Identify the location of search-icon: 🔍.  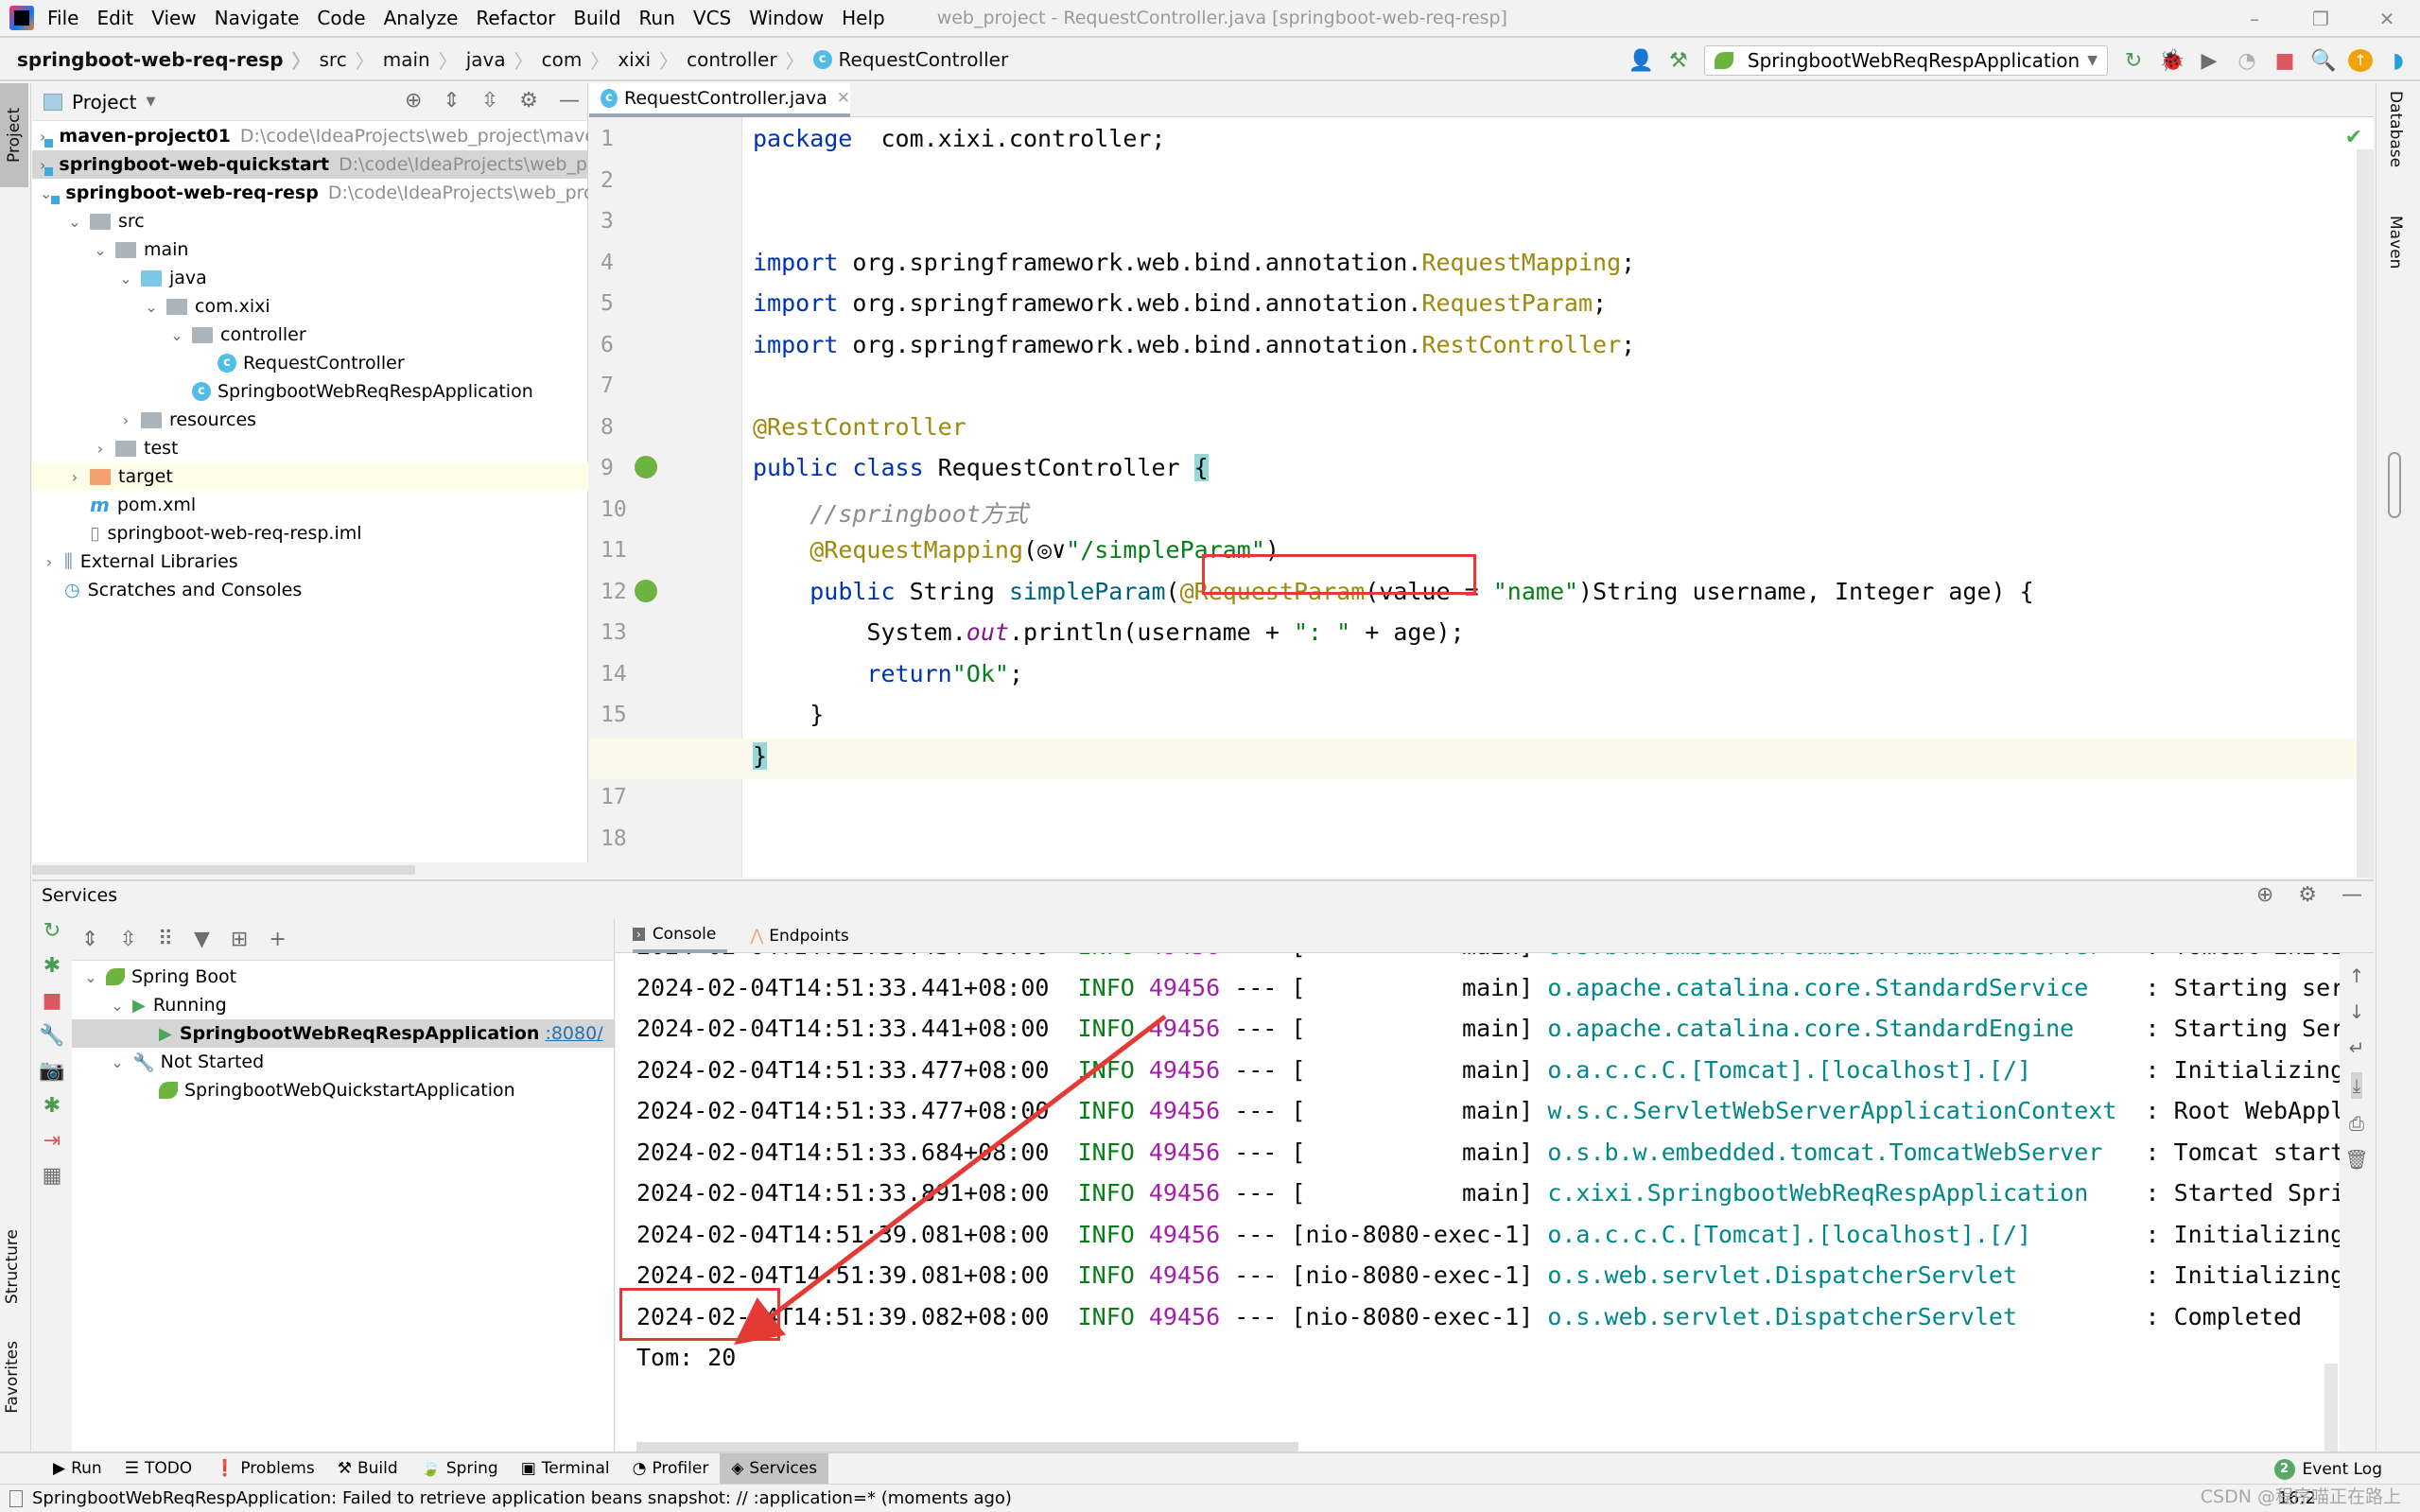
(2323, 61).